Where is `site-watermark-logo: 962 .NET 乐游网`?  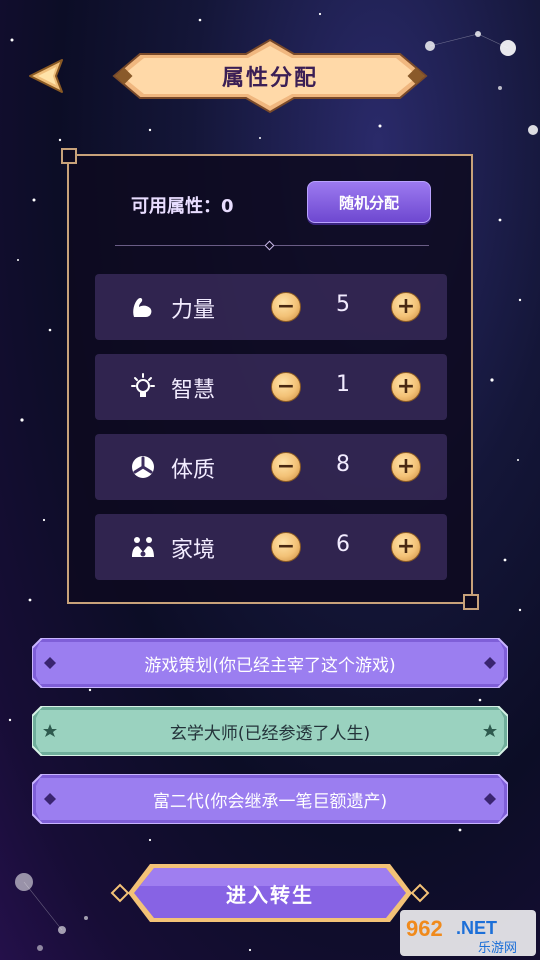 site-watermark-logo: 962 .NET 乐游网 is located at coordinates (468, 933).